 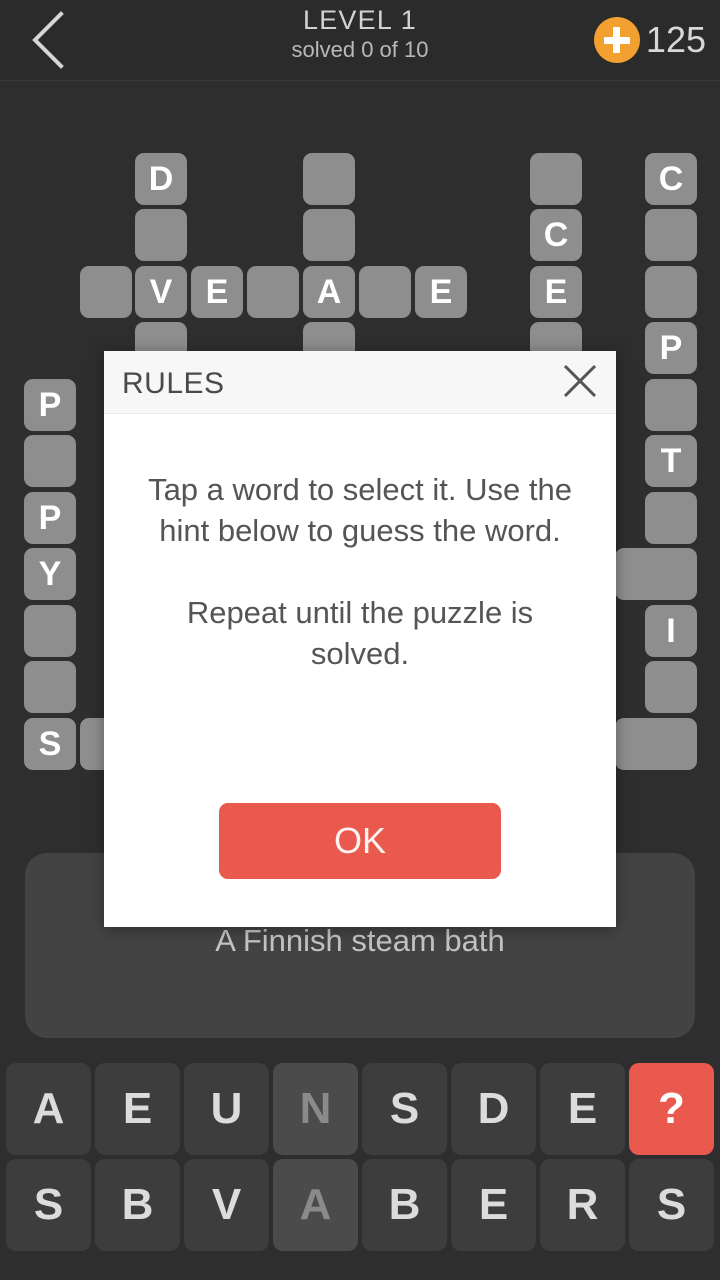 I want to click on letter-key: N, so click(x=315, y=1109).